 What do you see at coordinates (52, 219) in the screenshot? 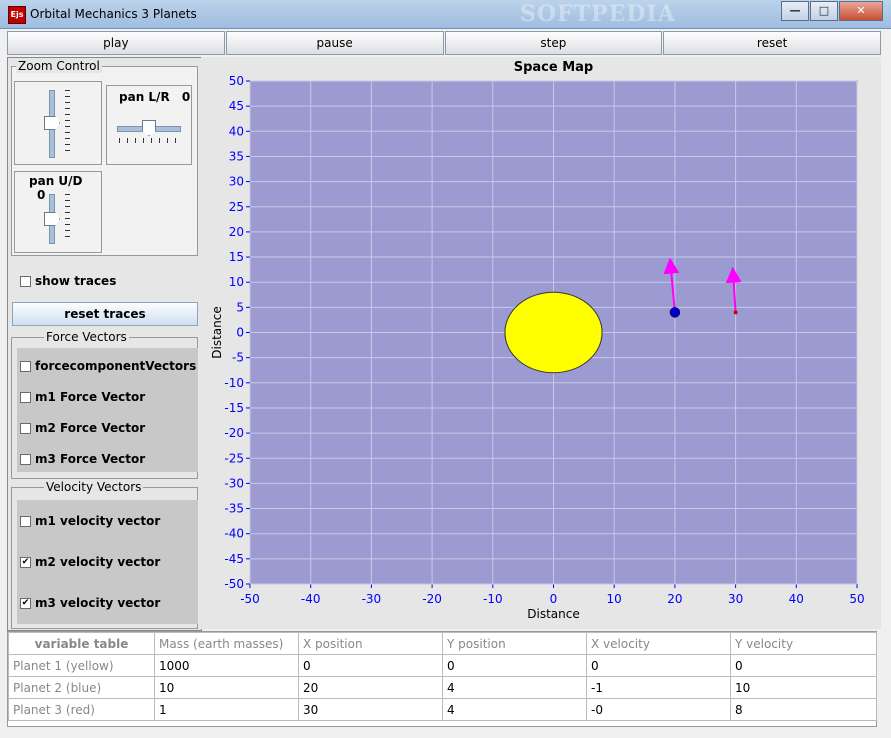
I see `pan-ud-slider-thumb` at bounding box center [52, 219].